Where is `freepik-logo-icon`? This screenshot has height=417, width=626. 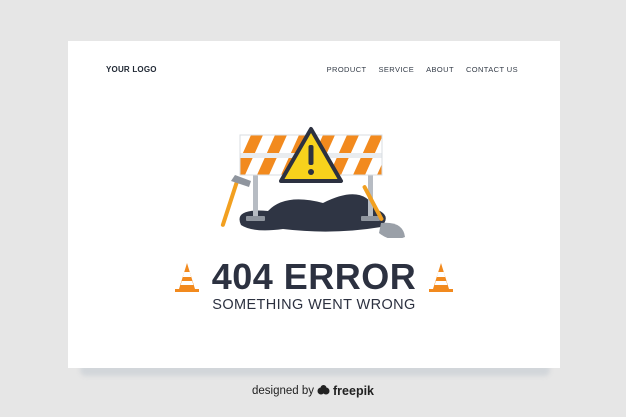 freepik-logo-icon is located at coordinates (323, 390).